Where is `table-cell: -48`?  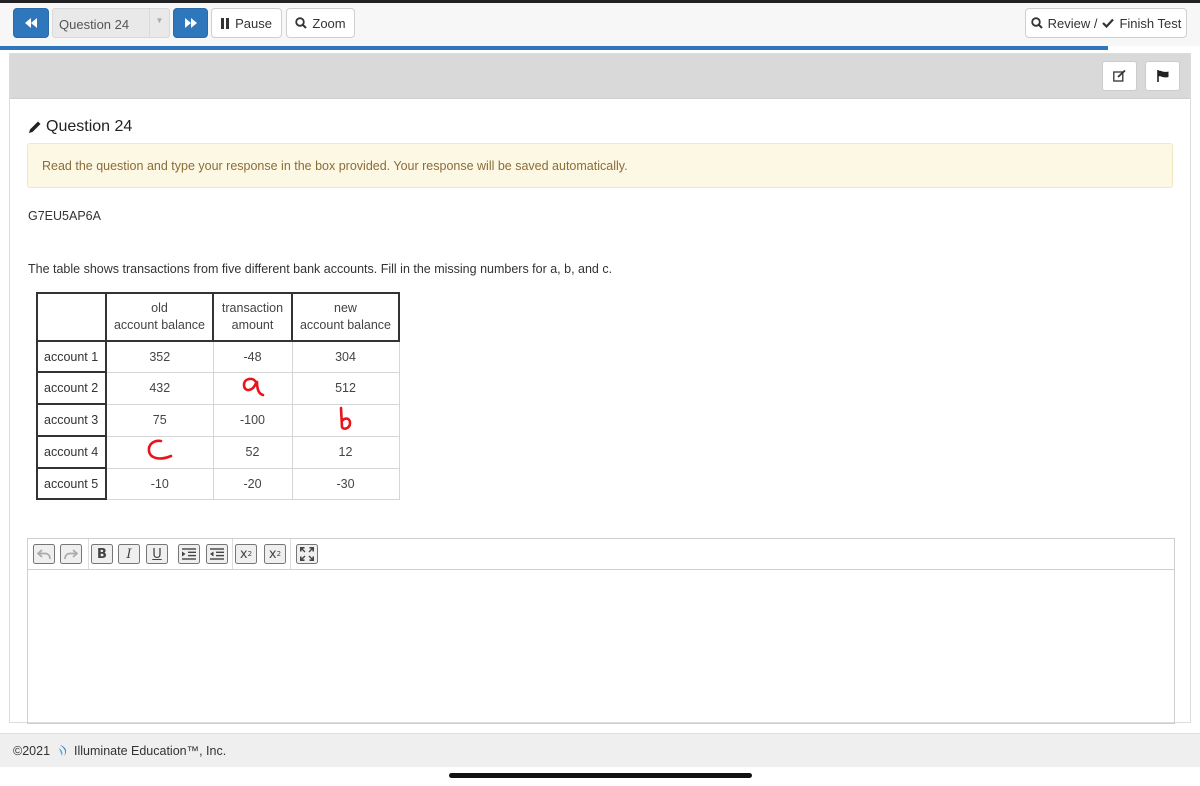
table-cell: -48 is located at coordinates (252, 356).